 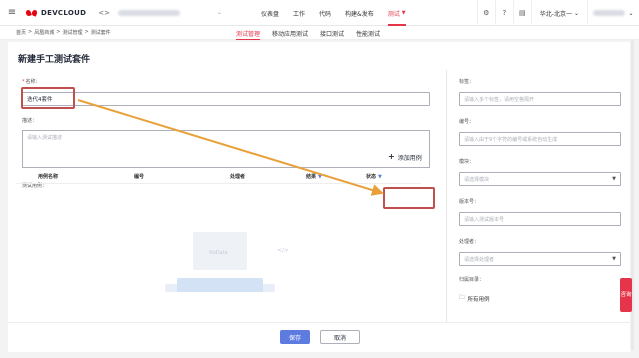 I want to click on annotation-arrow, so click(x=230, y=147).